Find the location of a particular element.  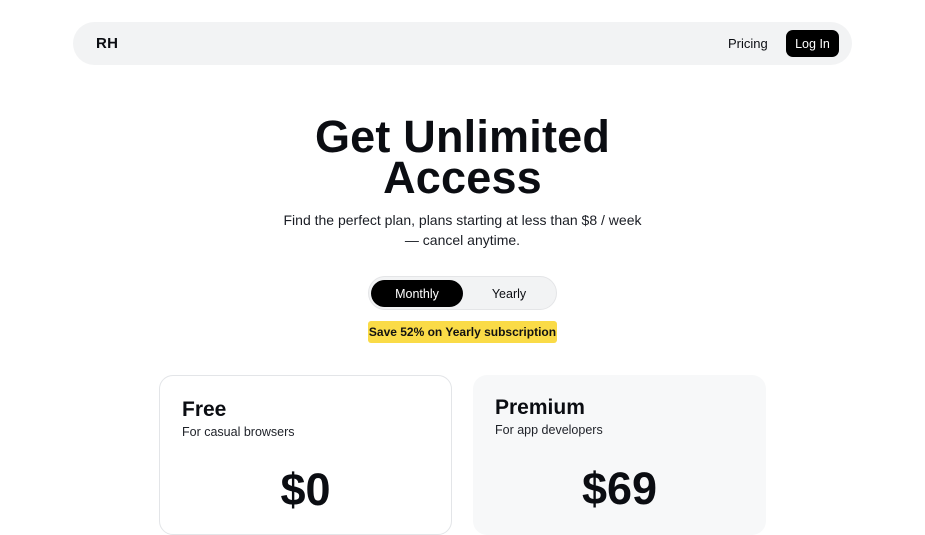

nav-link-pricing: Pricing is located at coordinates (748, 43).